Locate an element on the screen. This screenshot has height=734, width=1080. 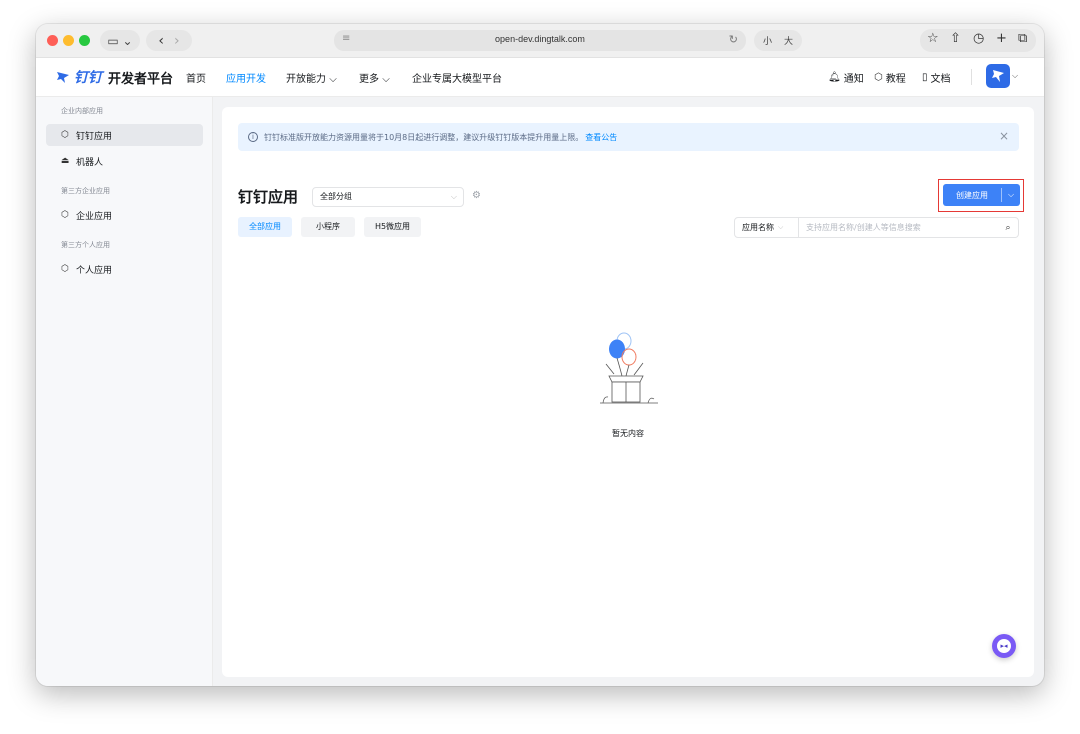
group-select-value: 全部分组 is located at coordinates (336, 196).